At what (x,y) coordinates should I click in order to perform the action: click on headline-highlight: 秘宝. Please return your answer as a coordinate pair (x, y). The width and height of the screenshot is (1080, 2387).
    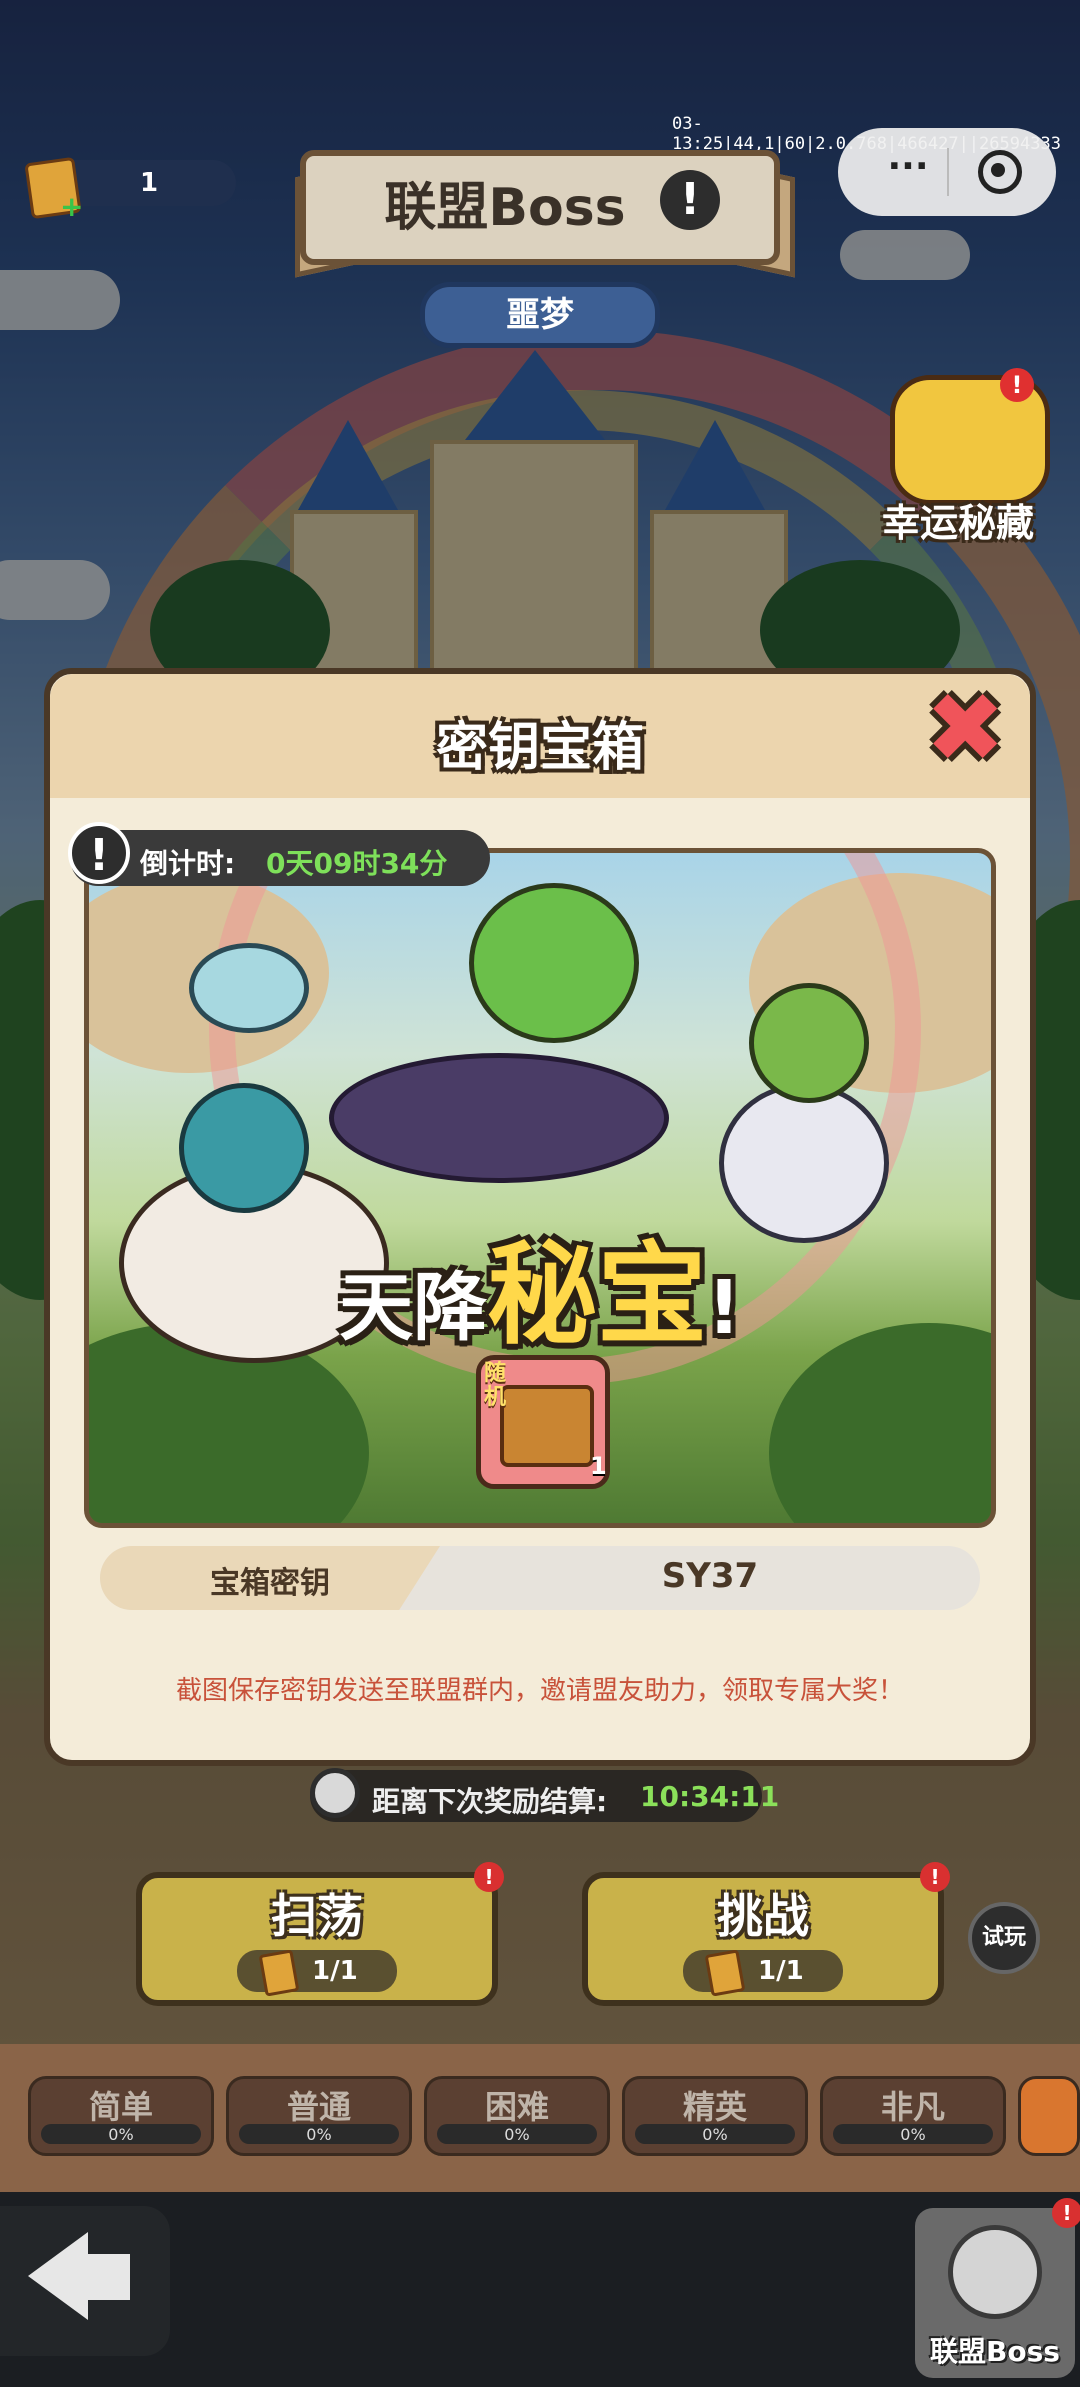
    Looking at the image, I should click on (597, 1295).